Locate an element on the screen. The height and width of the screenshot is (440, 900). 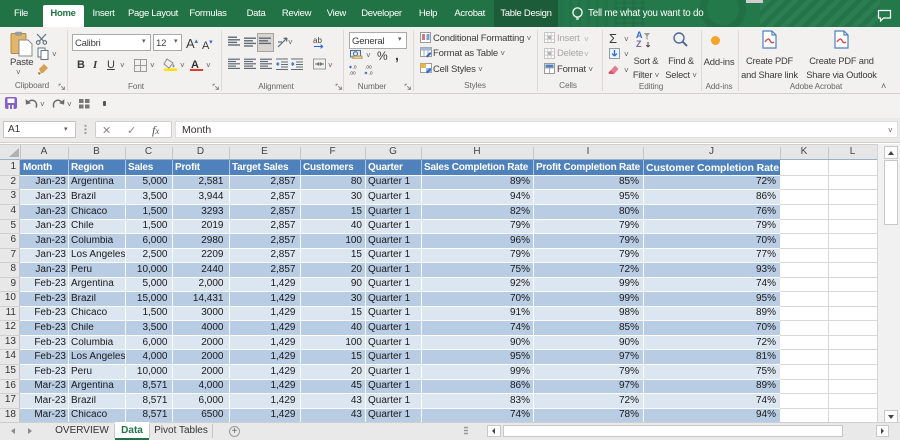
svg-text: Z is located at coordinates (639, 44).